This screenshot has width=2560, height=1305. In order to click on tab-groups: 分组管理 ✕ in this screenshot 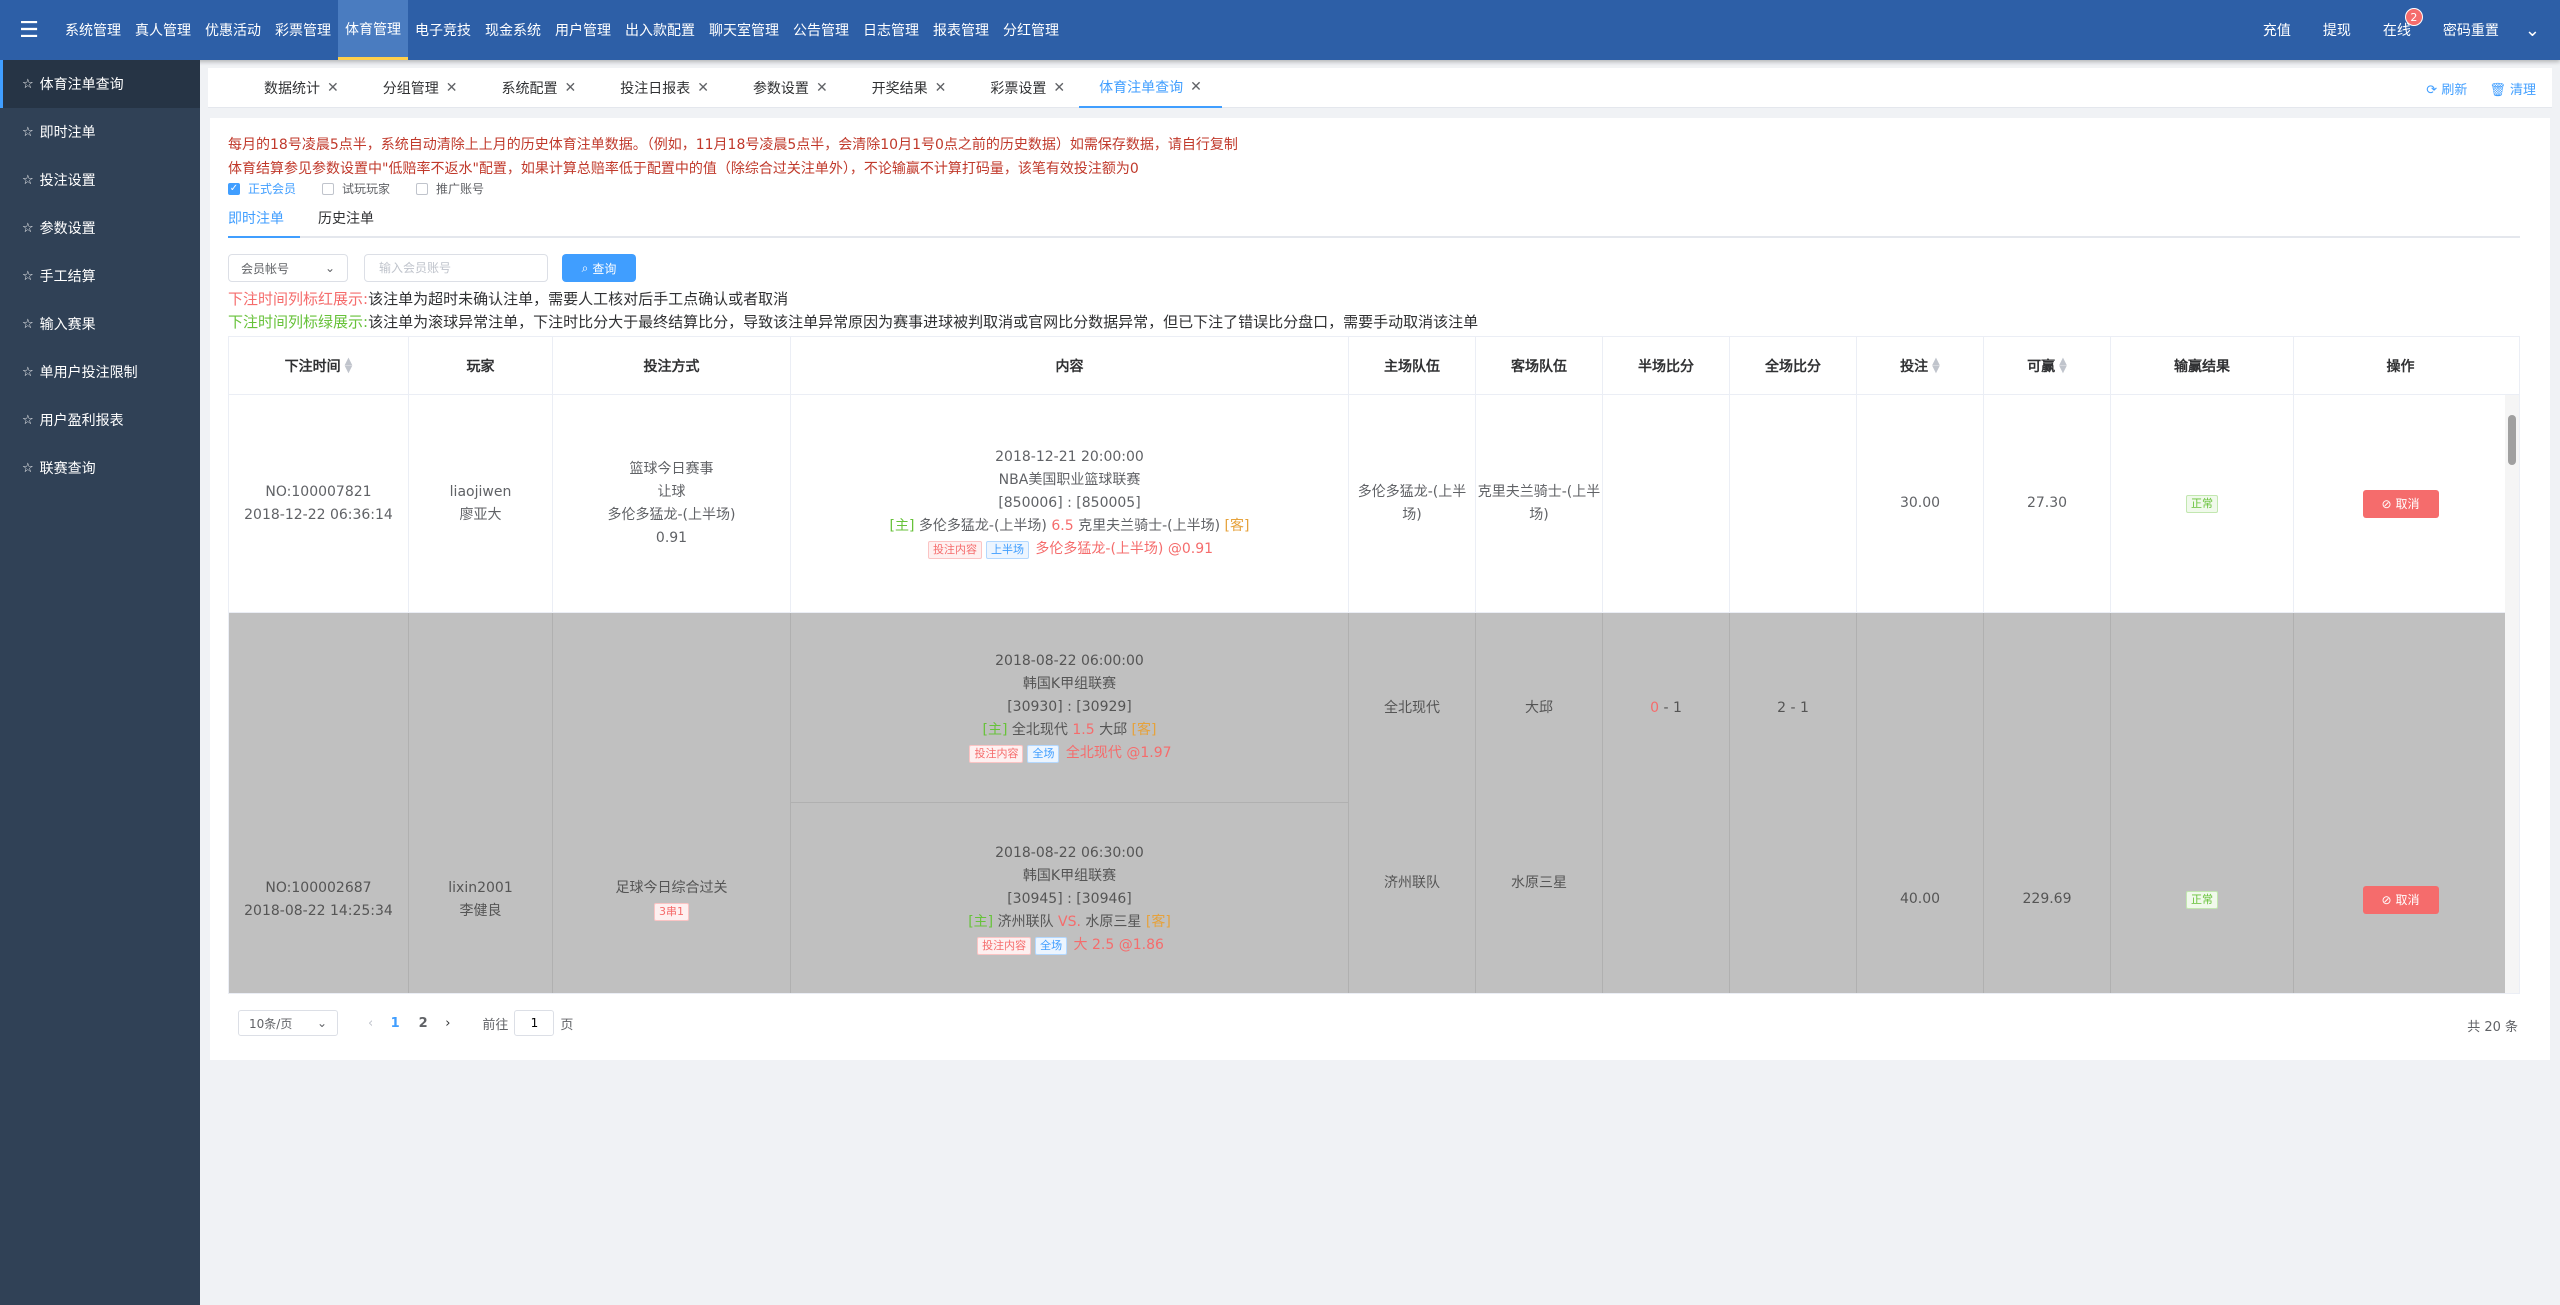, I will do `click(412, 88)`.